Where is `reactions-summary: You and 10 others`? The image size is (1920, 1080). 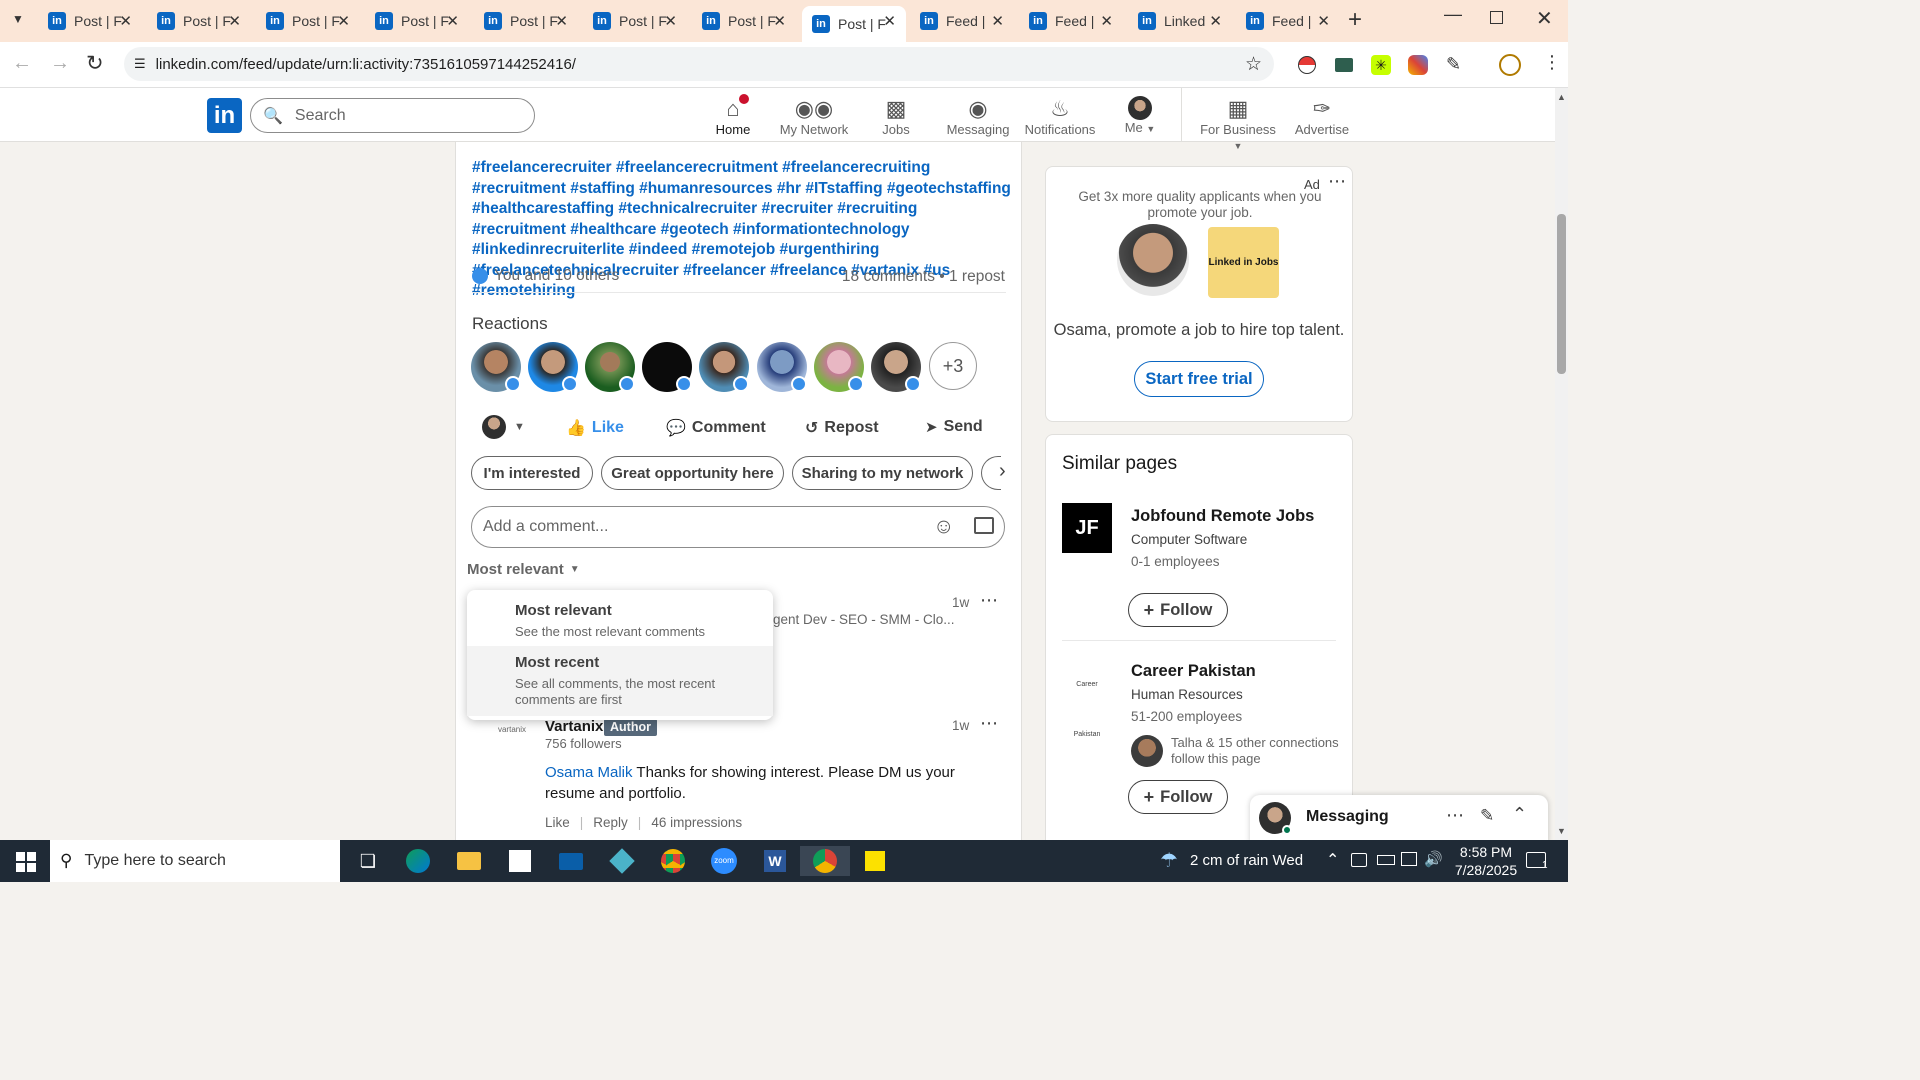
reactions-summary: You and 10 others is located at coordinates (545, 276).